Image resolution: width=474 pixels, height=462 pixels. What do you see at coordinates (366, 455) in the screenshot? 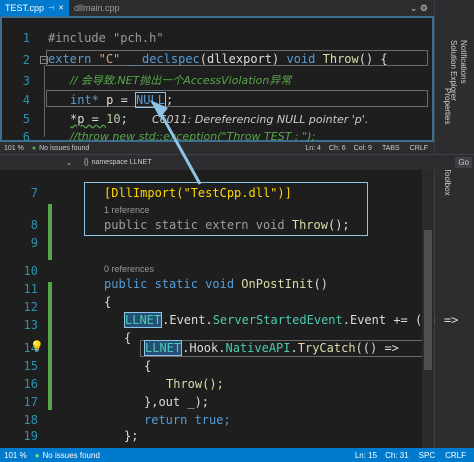
I see `line-position: Ln: 15` at bounding box center [366, 455].